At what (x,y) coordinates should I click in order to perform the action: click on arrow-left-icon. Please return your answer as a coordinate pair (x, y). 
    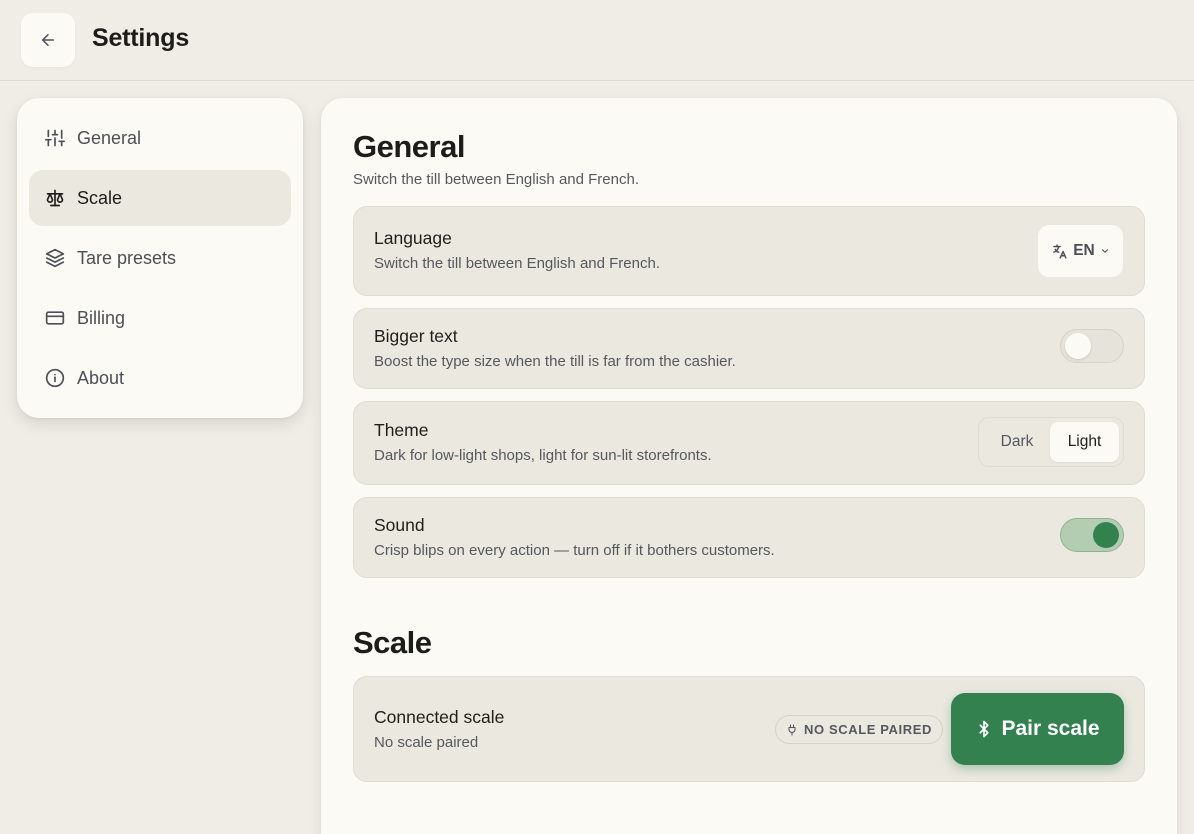
    Looking at the image, I should click on (48, 40).